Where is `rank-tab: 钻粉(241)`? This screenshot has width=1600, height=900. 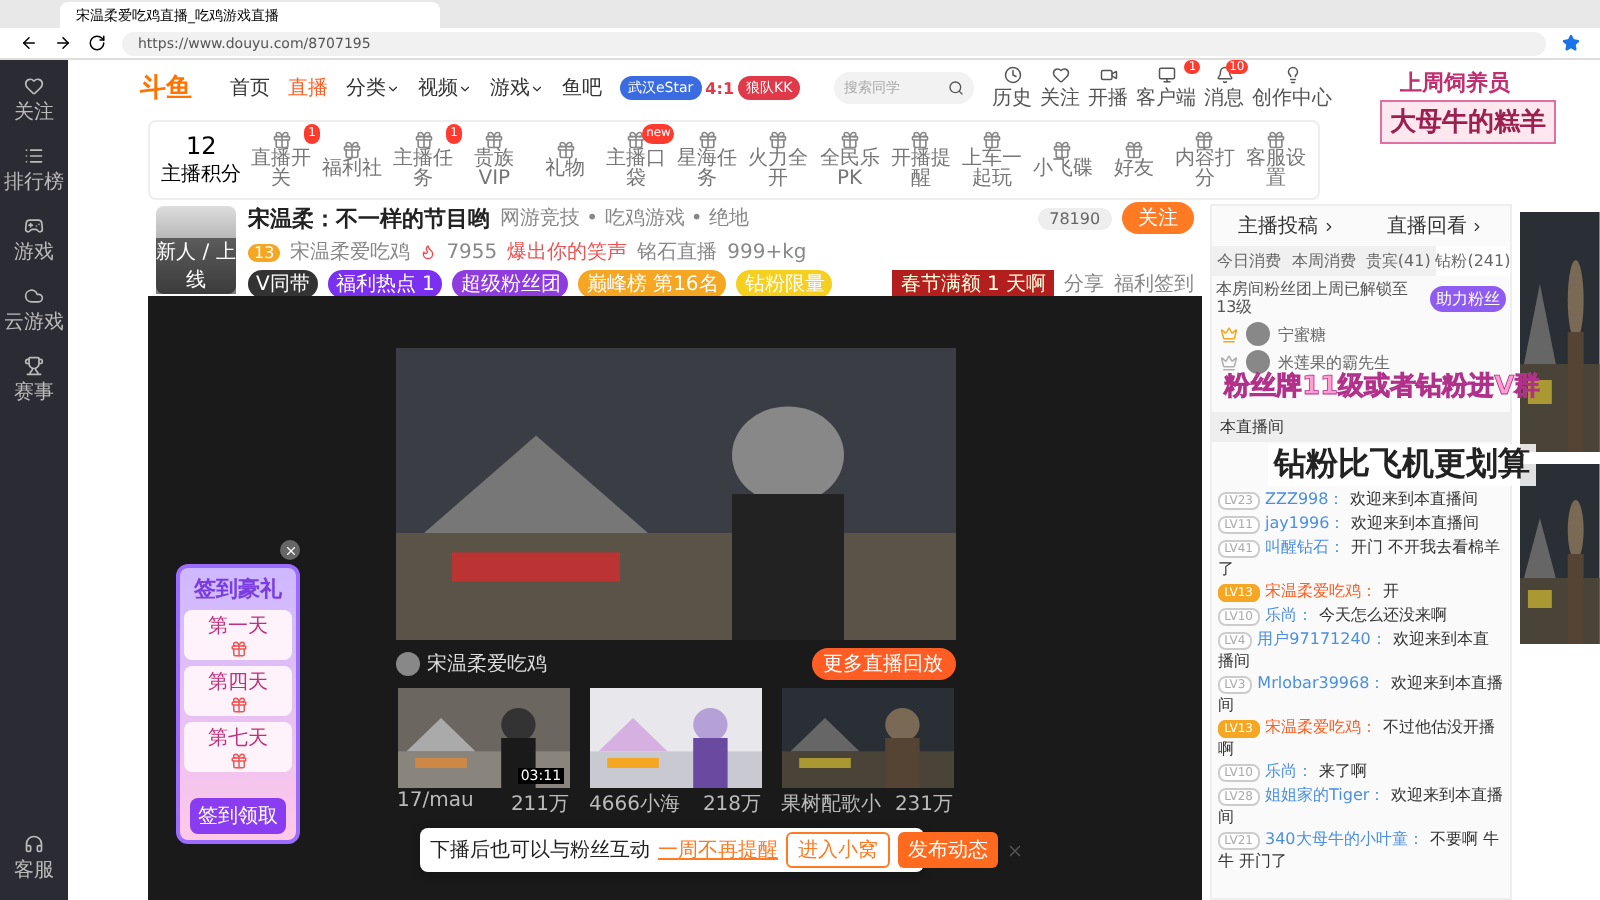 rank-tab: 钻粉(241) is located at coordinates (1473, 261).